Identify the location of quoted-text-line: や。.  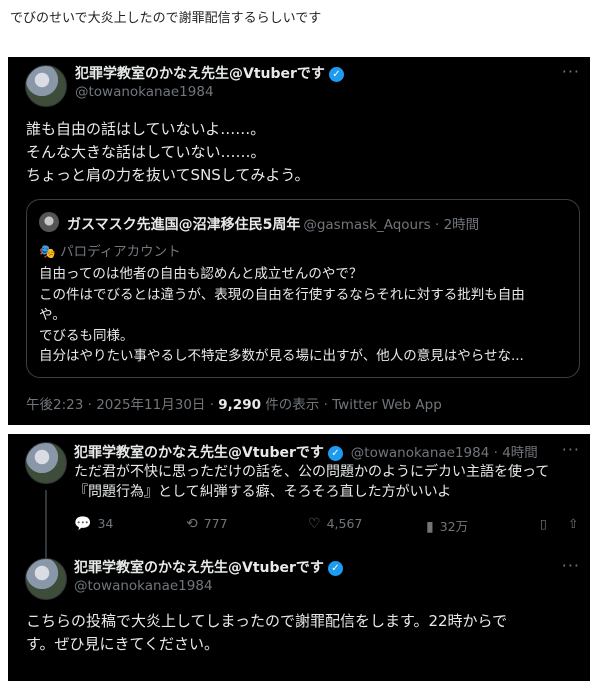
(52, 315).